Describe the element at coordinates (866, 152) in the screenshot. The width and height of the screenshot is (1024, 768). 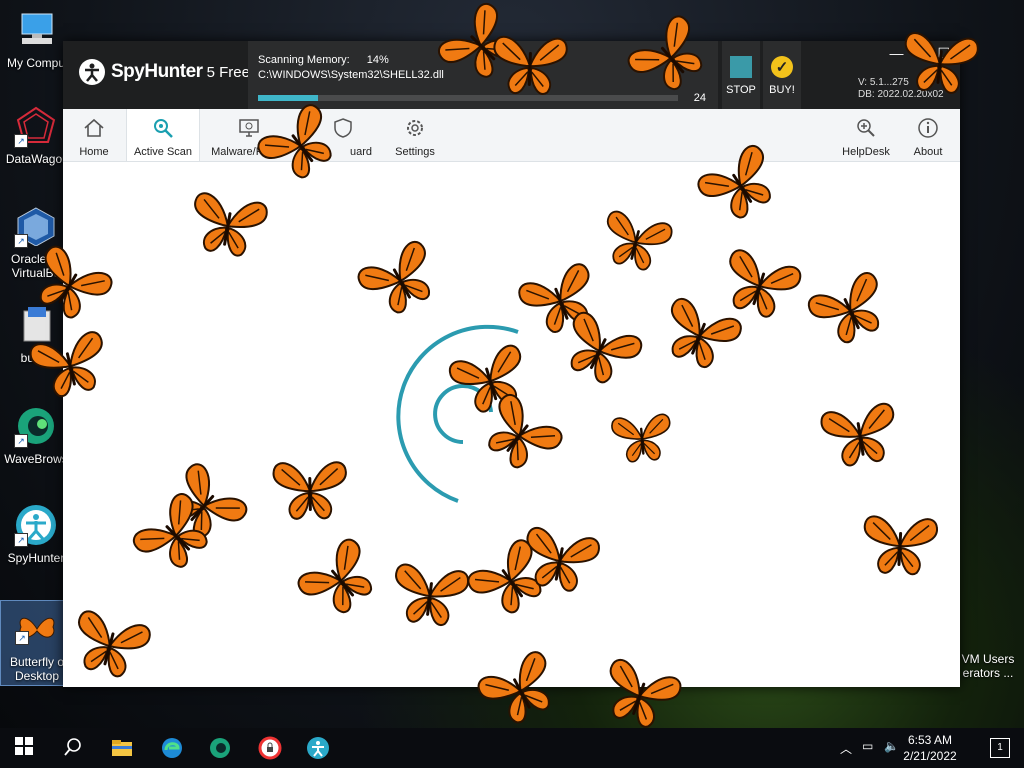
I see `tab-label: HelpDesk` at that location.